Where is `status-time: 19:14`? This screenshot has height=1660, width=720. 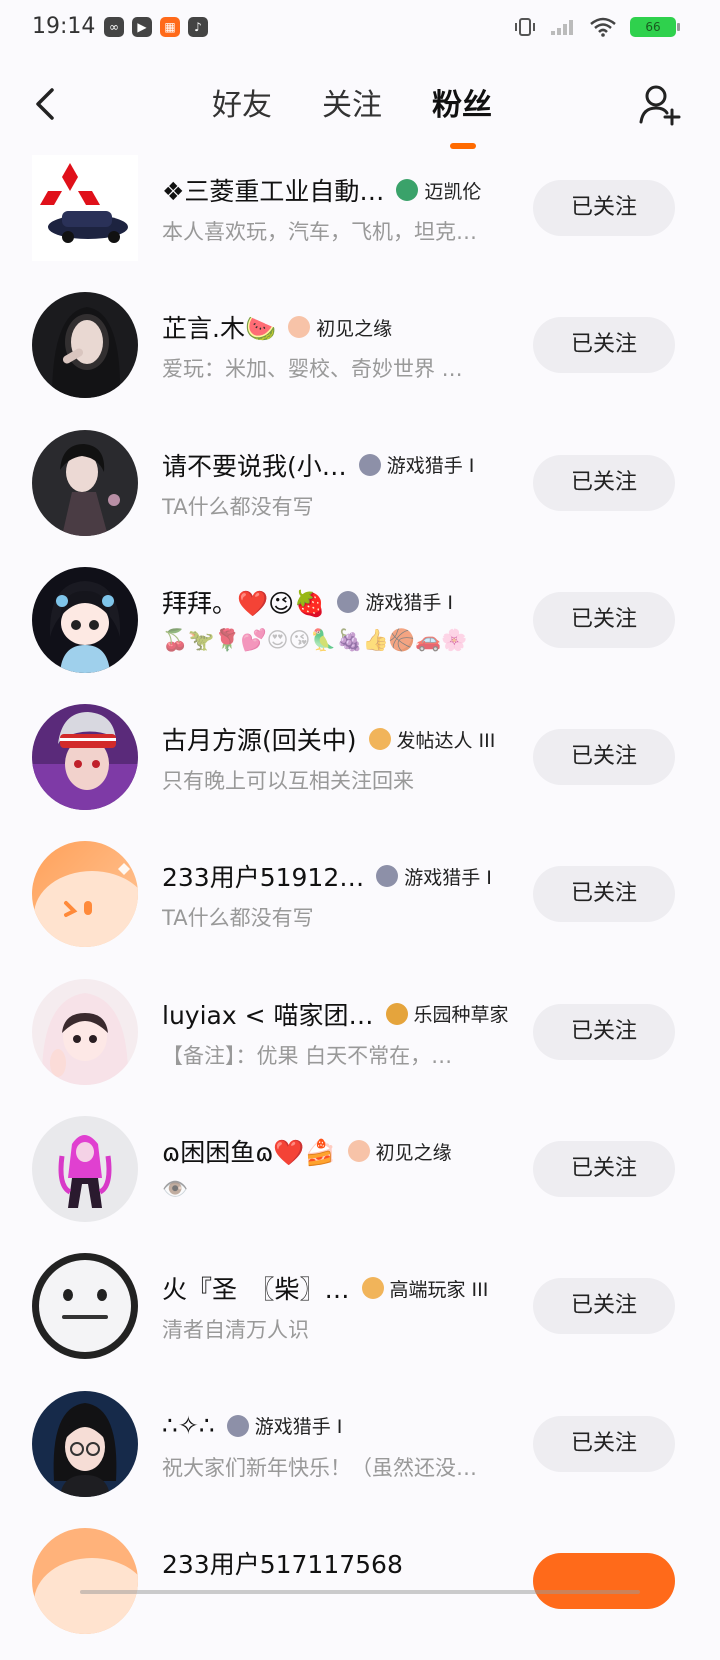 status-time: 19:14 is located at coordinates (64, 26).